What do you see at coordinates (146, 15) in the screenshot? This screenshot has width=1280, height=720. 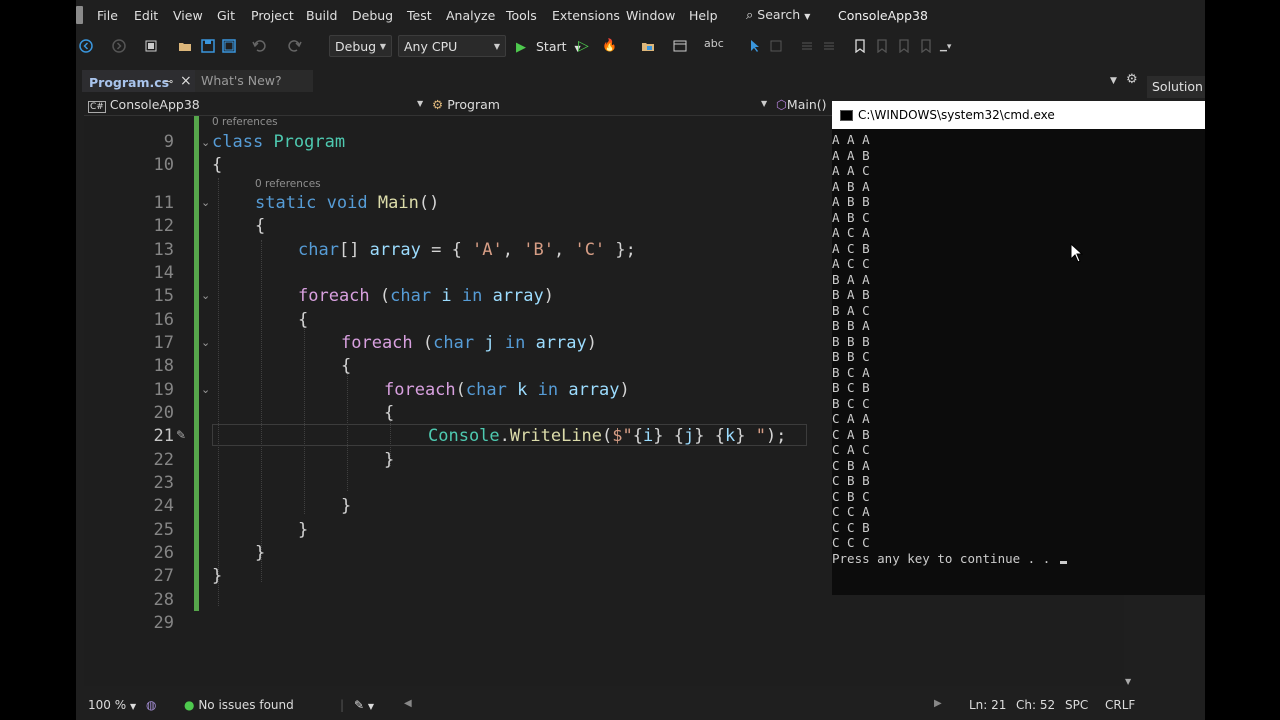 I see `menu-edit: Edit` at bounding box center [146, 15].